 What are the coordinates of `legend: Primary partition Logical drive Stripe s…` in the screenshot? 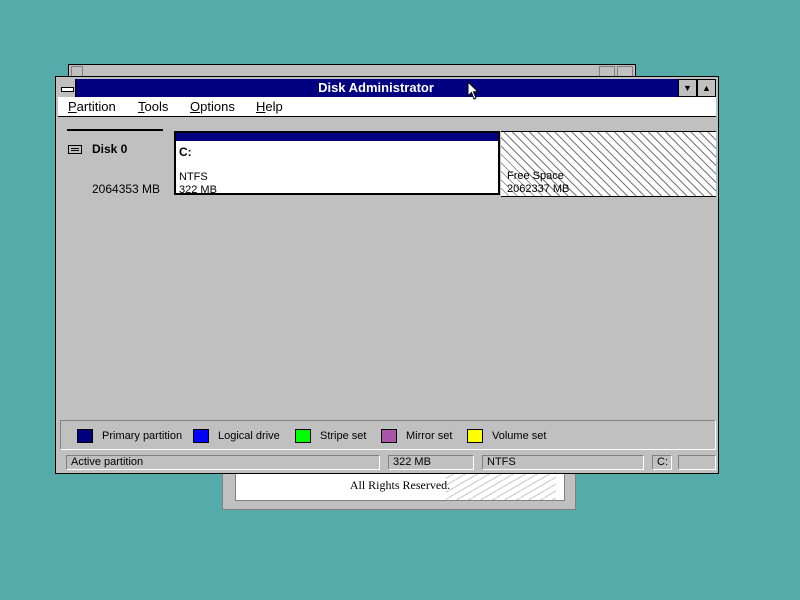 It's located at (388, 435).